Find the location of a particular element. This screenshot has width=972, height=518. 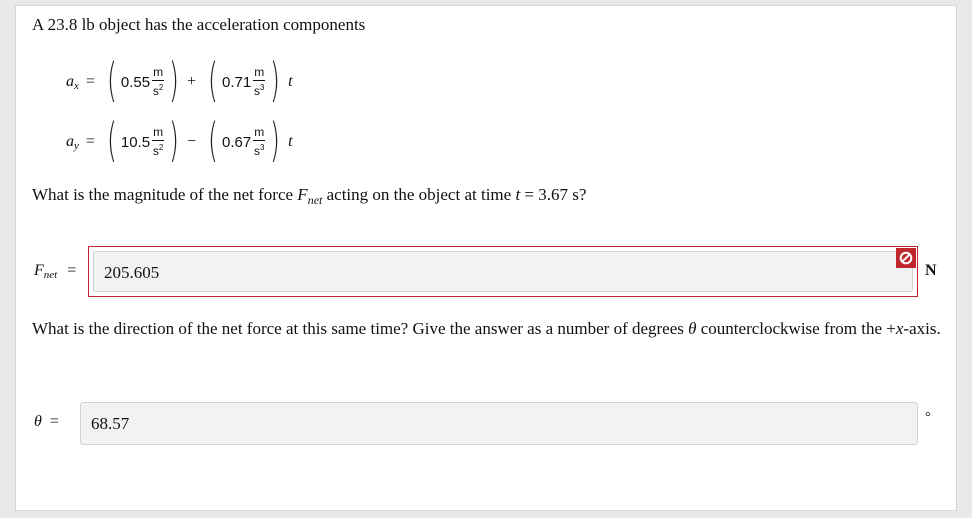

ax-paren-close-2: ) is located at coordinates (275, 80).